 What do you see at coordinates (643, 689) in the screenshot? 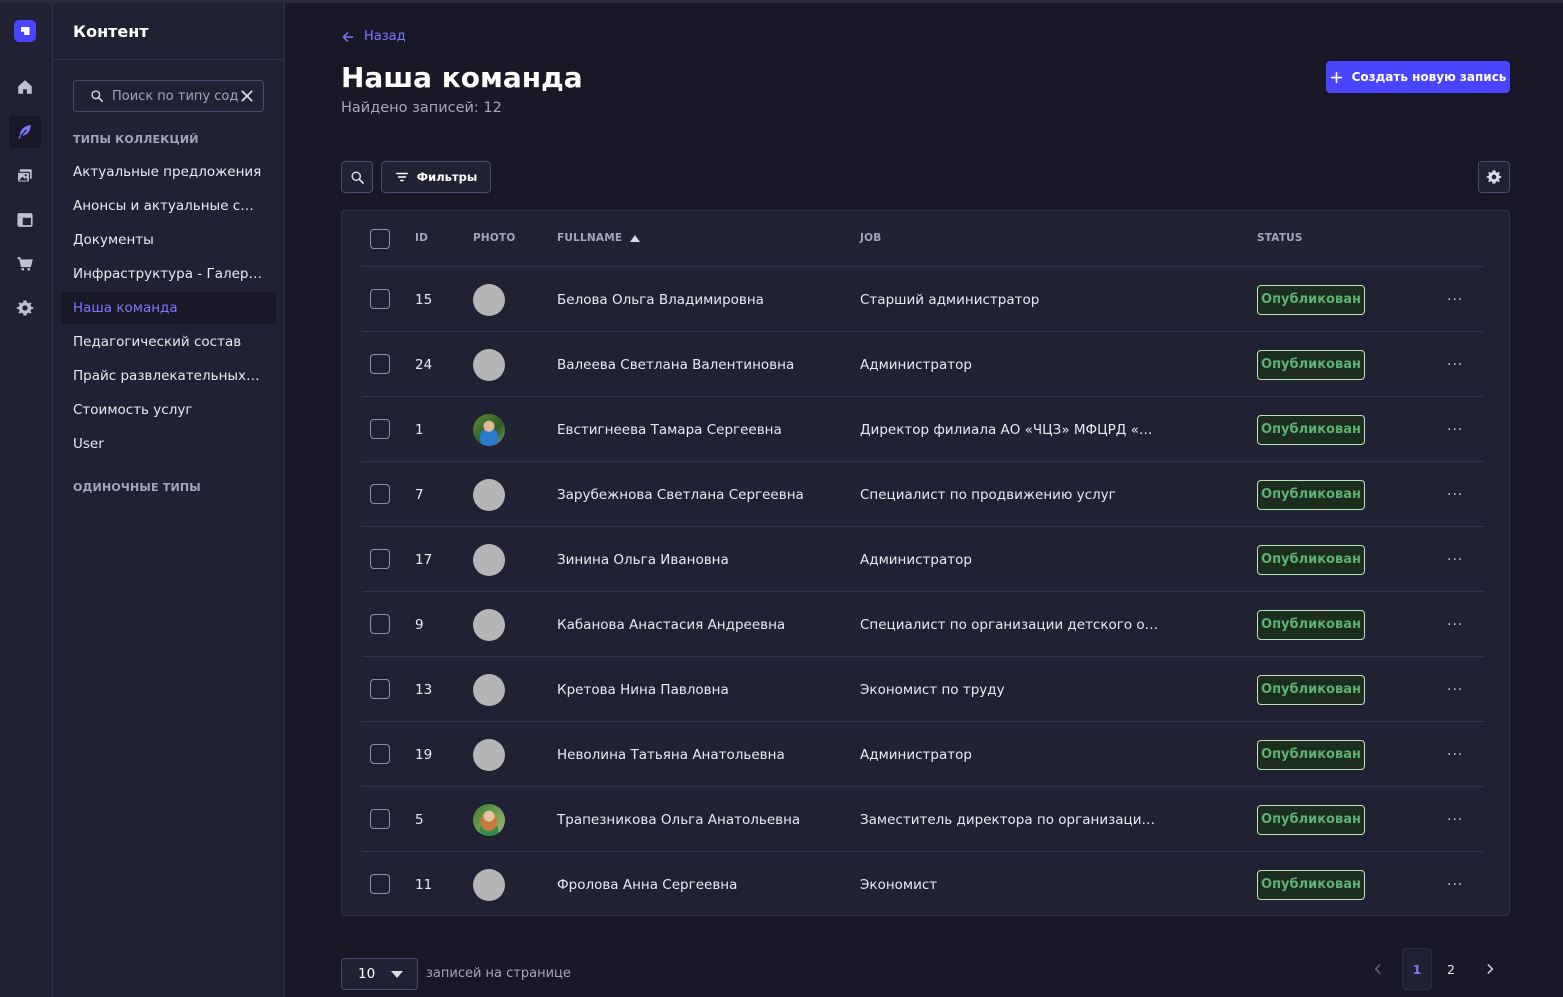
I see `cell-fullname-text: Кретова Нина Павловна` at bounding box center [643, 689].